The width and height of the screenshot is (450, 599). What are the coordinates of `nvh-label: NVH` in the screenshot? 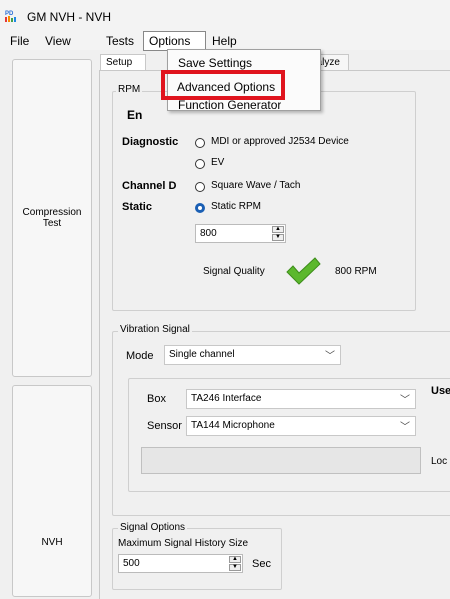 It's located at (52, 542).